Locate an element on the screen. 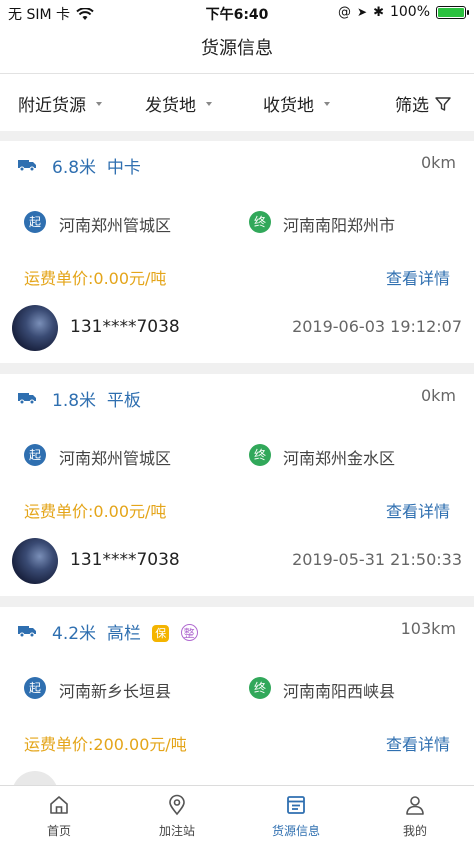 This screenshot has width=474, height=841. tab-mine: 我的 is located at coordinates (415, 813).